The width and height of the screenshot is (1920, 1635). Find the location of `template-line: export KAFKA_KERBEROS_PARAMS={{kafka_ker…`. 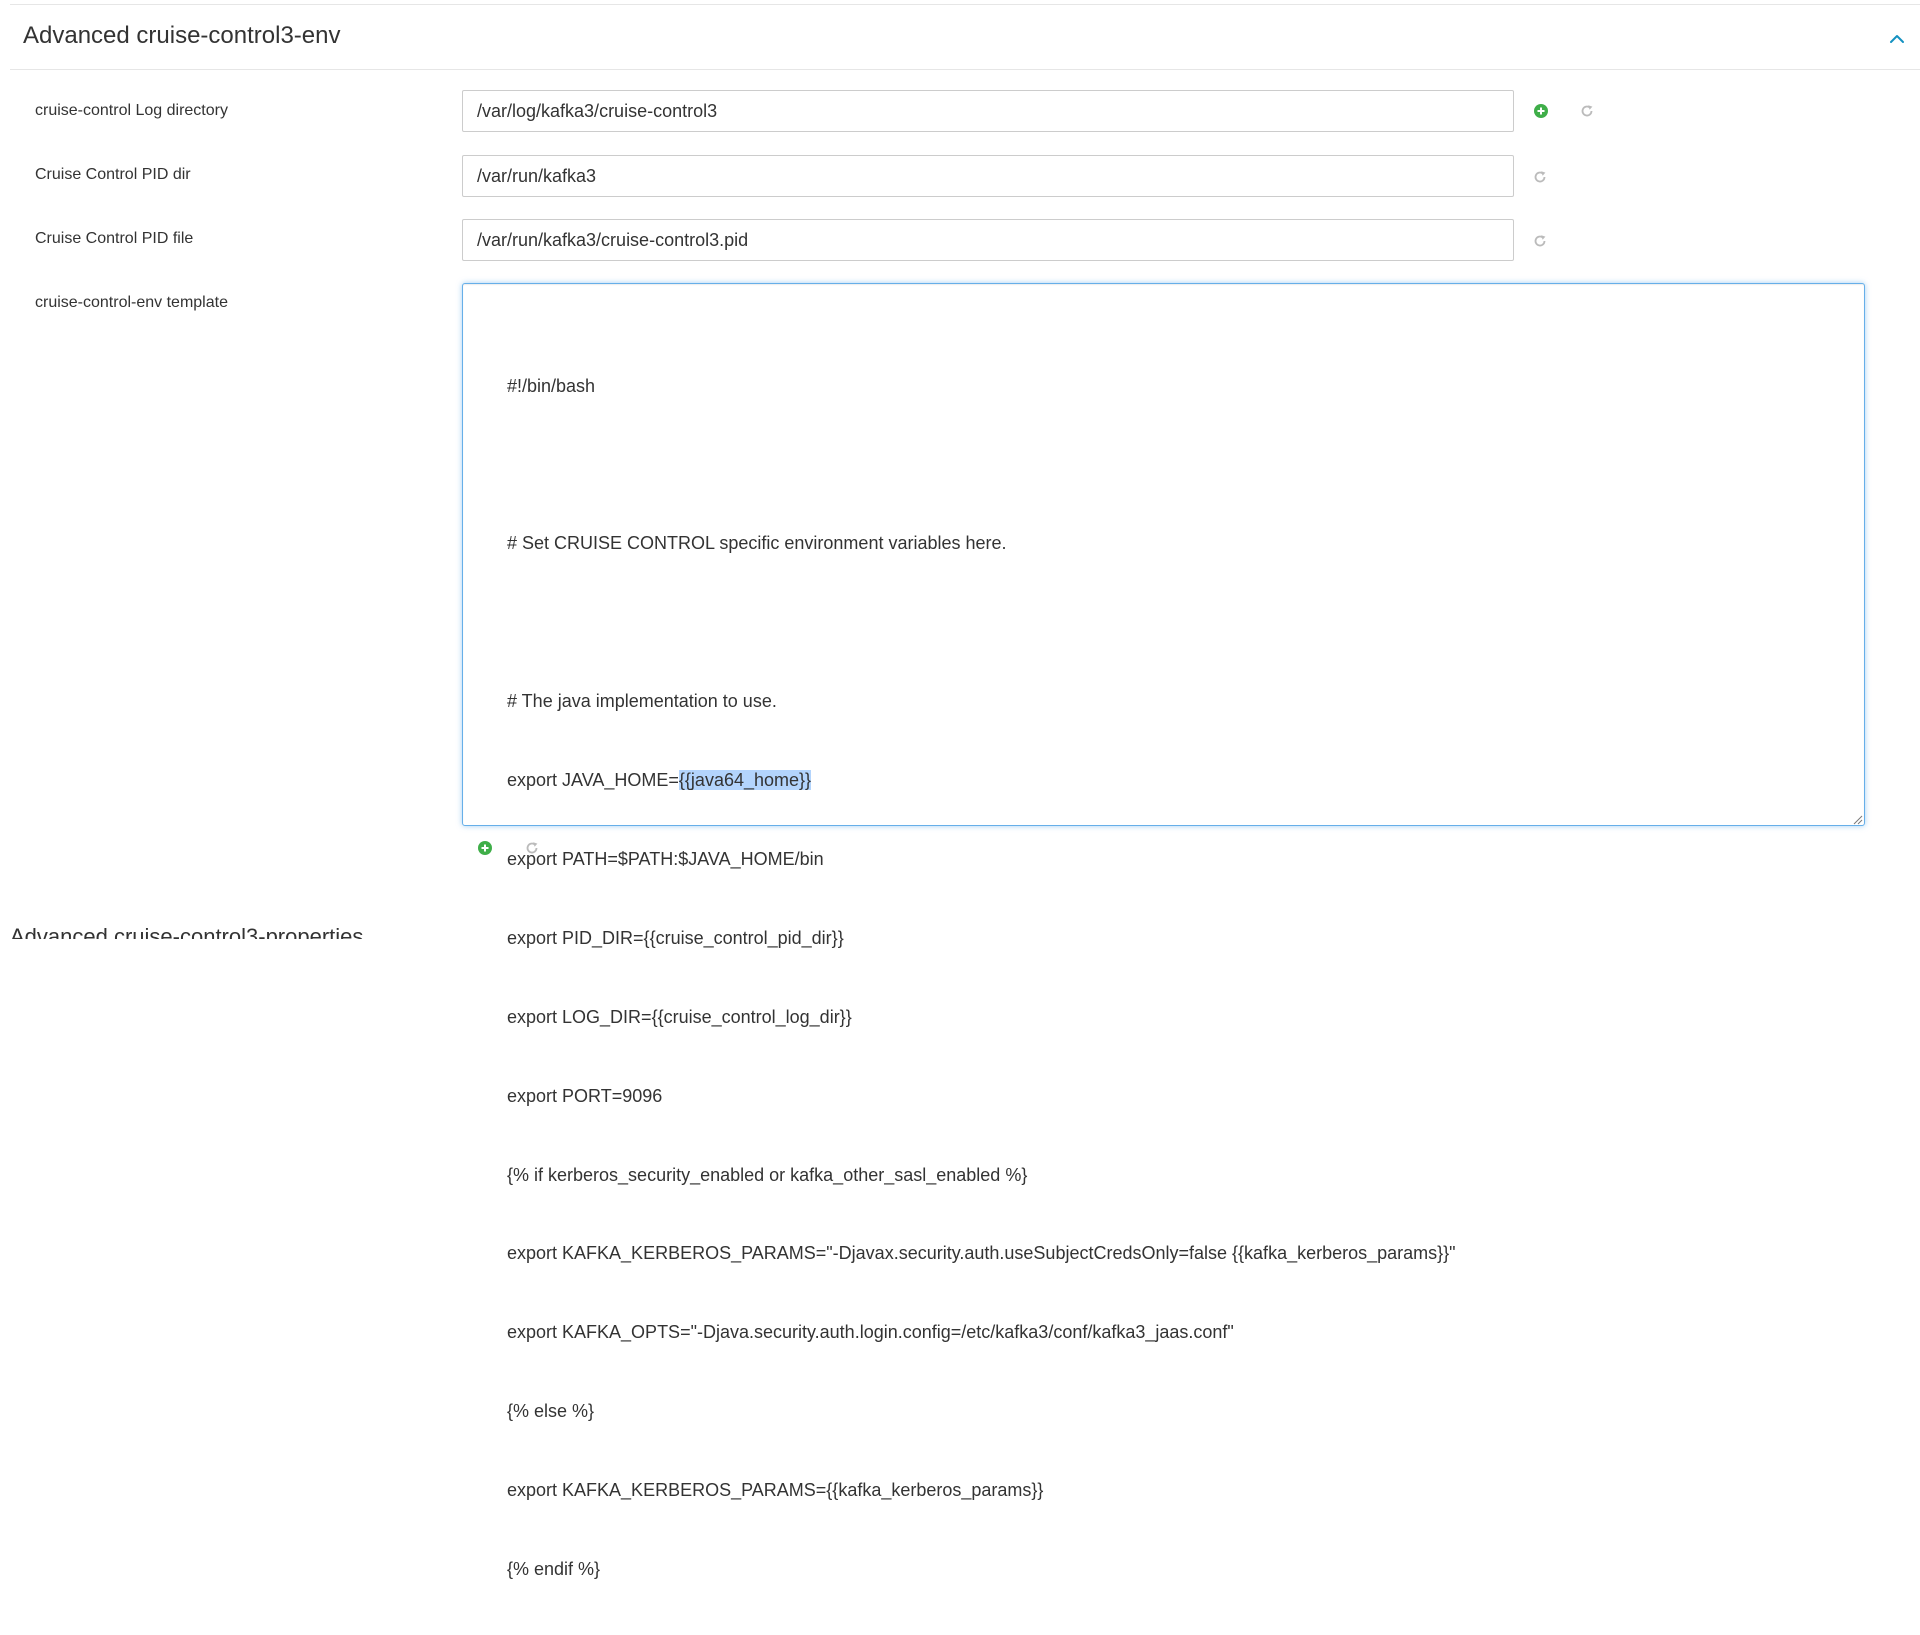

template-line: export KAFKA_KERBEROS_PARAMS={{kafka_ker… is located at coordinates (775, 1490).